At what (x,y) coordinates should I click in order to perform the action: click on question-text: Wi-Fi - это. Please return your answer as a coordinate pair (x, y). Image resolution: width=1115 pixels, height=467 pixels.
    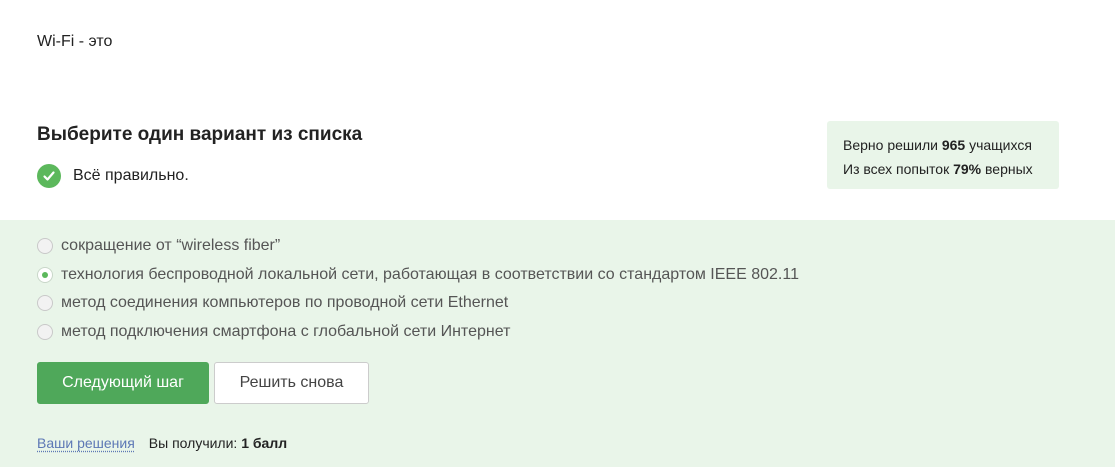
    Looking at the image, I should click on (75, 41).